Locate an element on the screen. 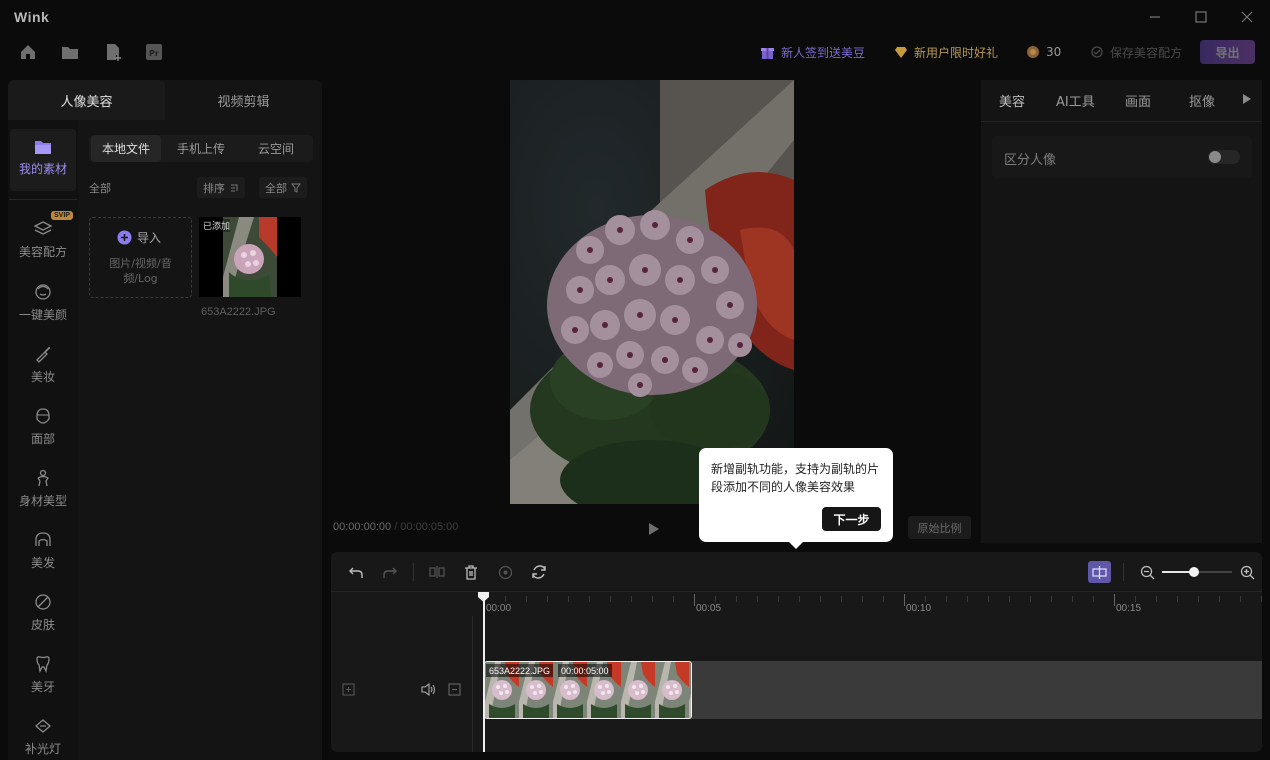  track-collapse-button is located at coordinates (454, 689).